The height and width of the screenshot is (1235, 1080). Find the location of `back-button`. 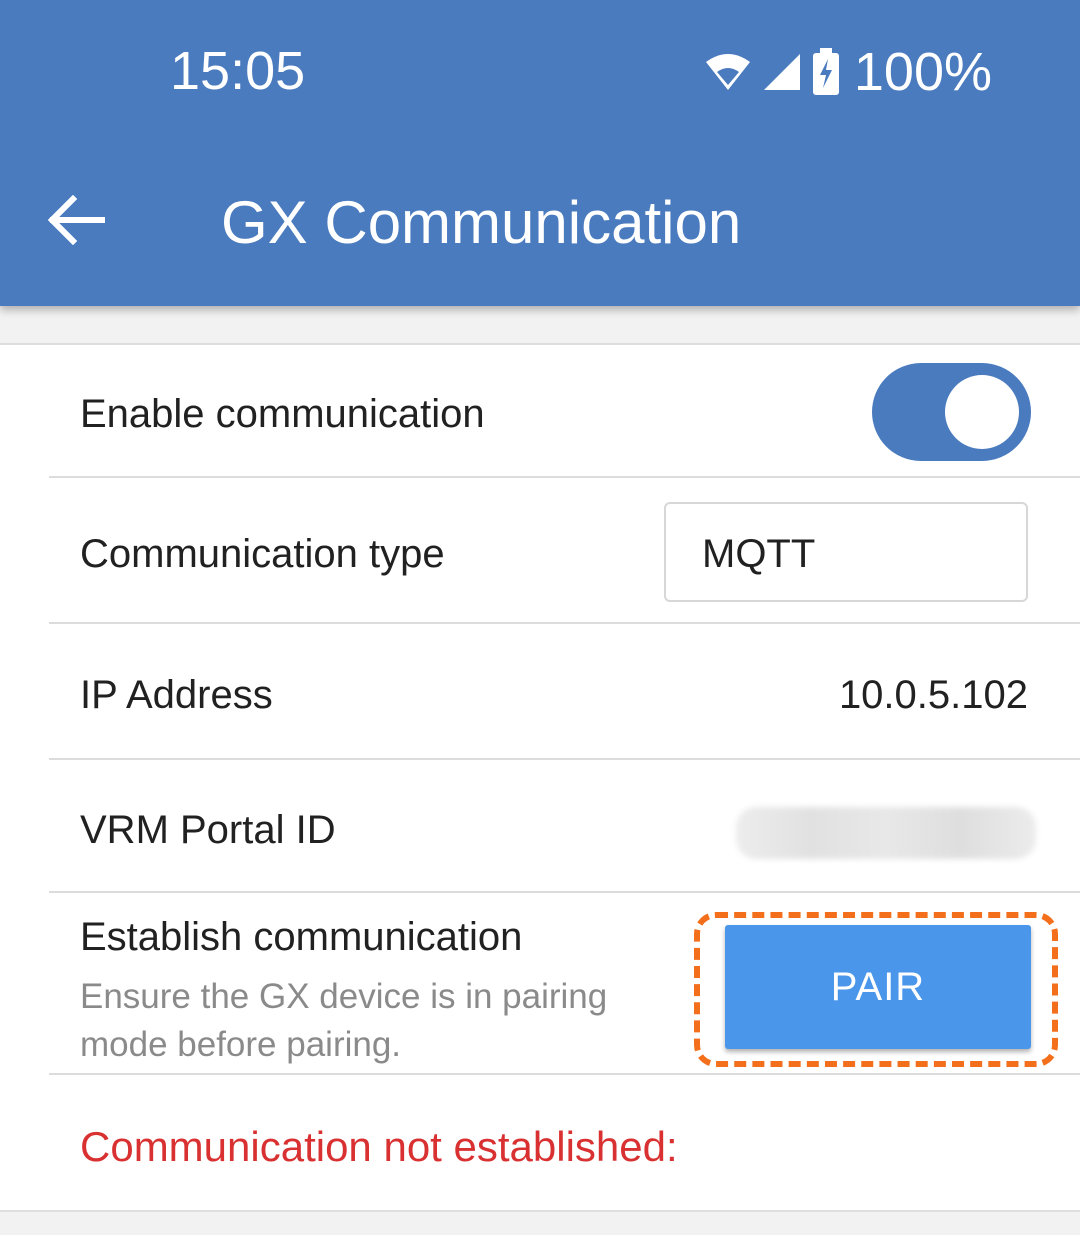

back-button is located at coordinates (76, 222).